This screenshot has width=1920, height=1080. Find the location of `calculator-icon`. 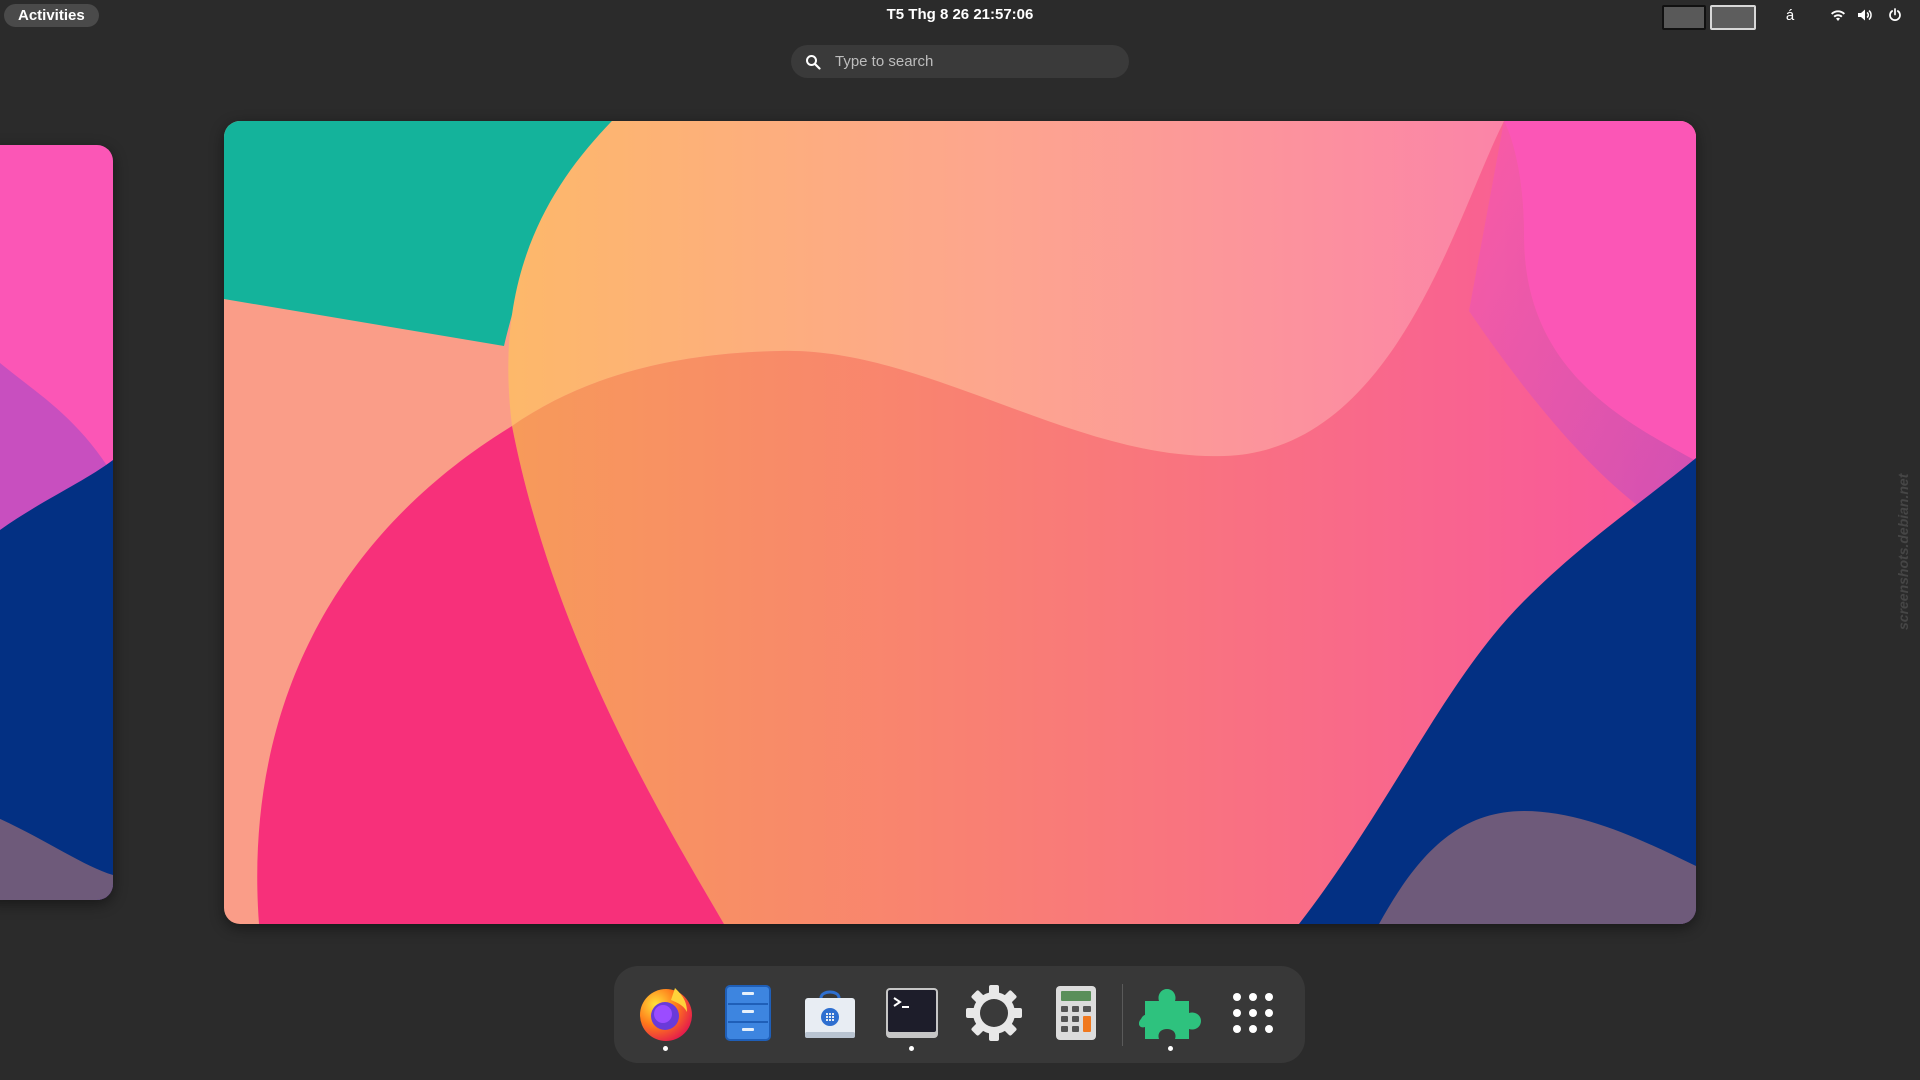

calculator-icon is located at coordinates (1076, 1013).